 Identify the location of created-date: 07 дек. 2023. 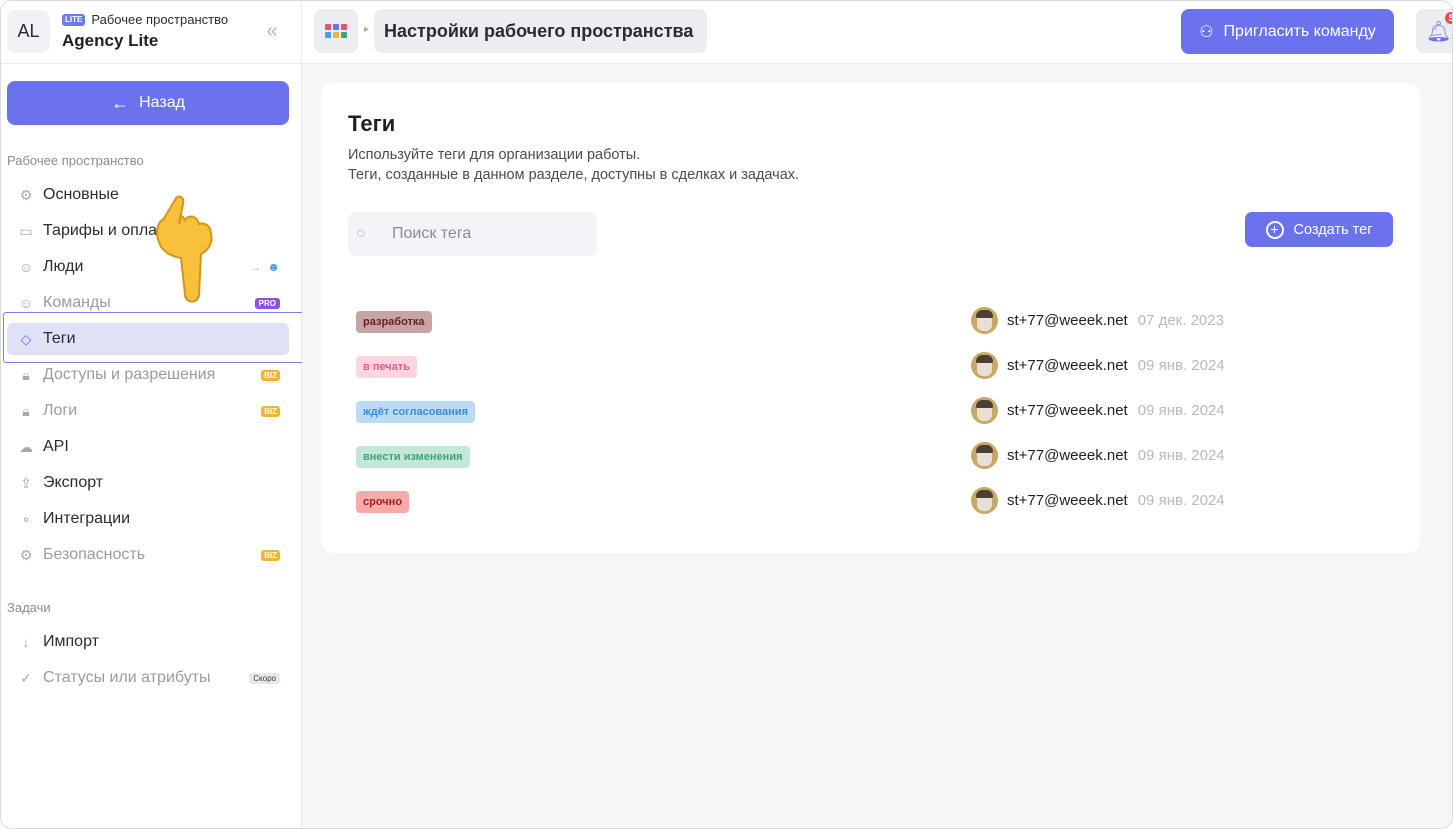
(1180, 320).